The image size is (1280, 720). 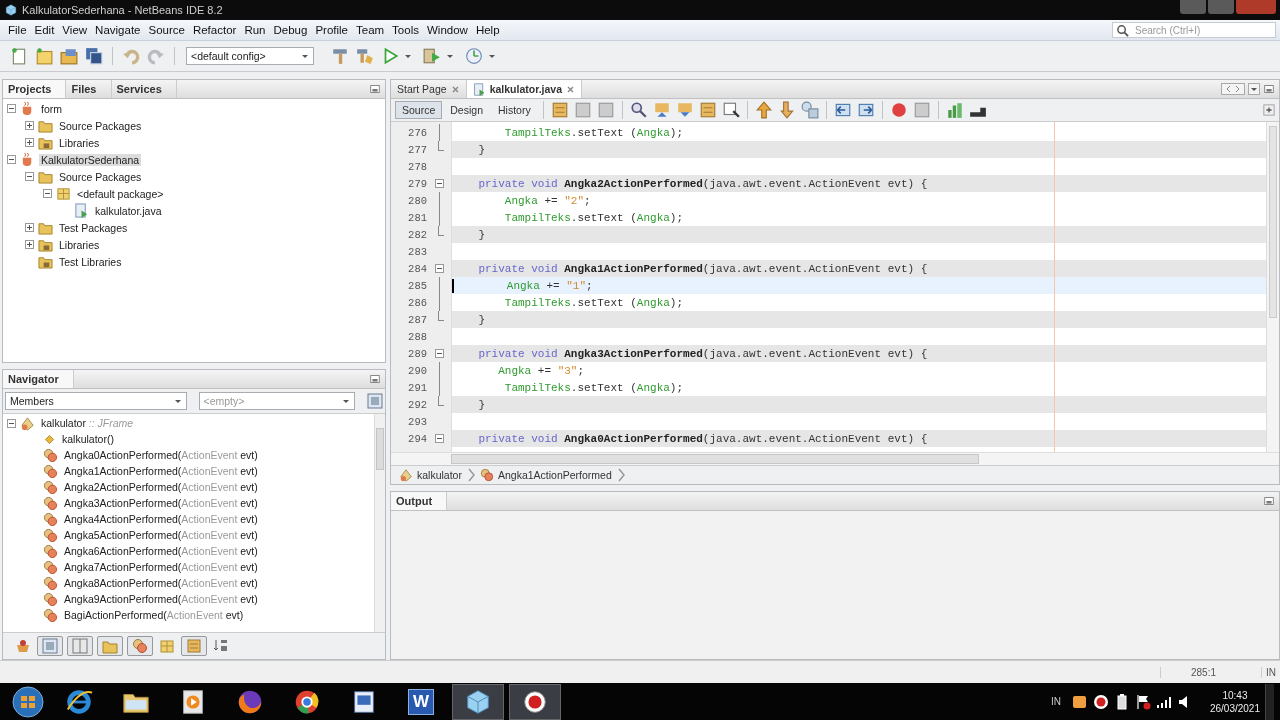 I want to click on member-item: BagiActionPerformed(ActionEvent evt), so click(x=154, y=615).